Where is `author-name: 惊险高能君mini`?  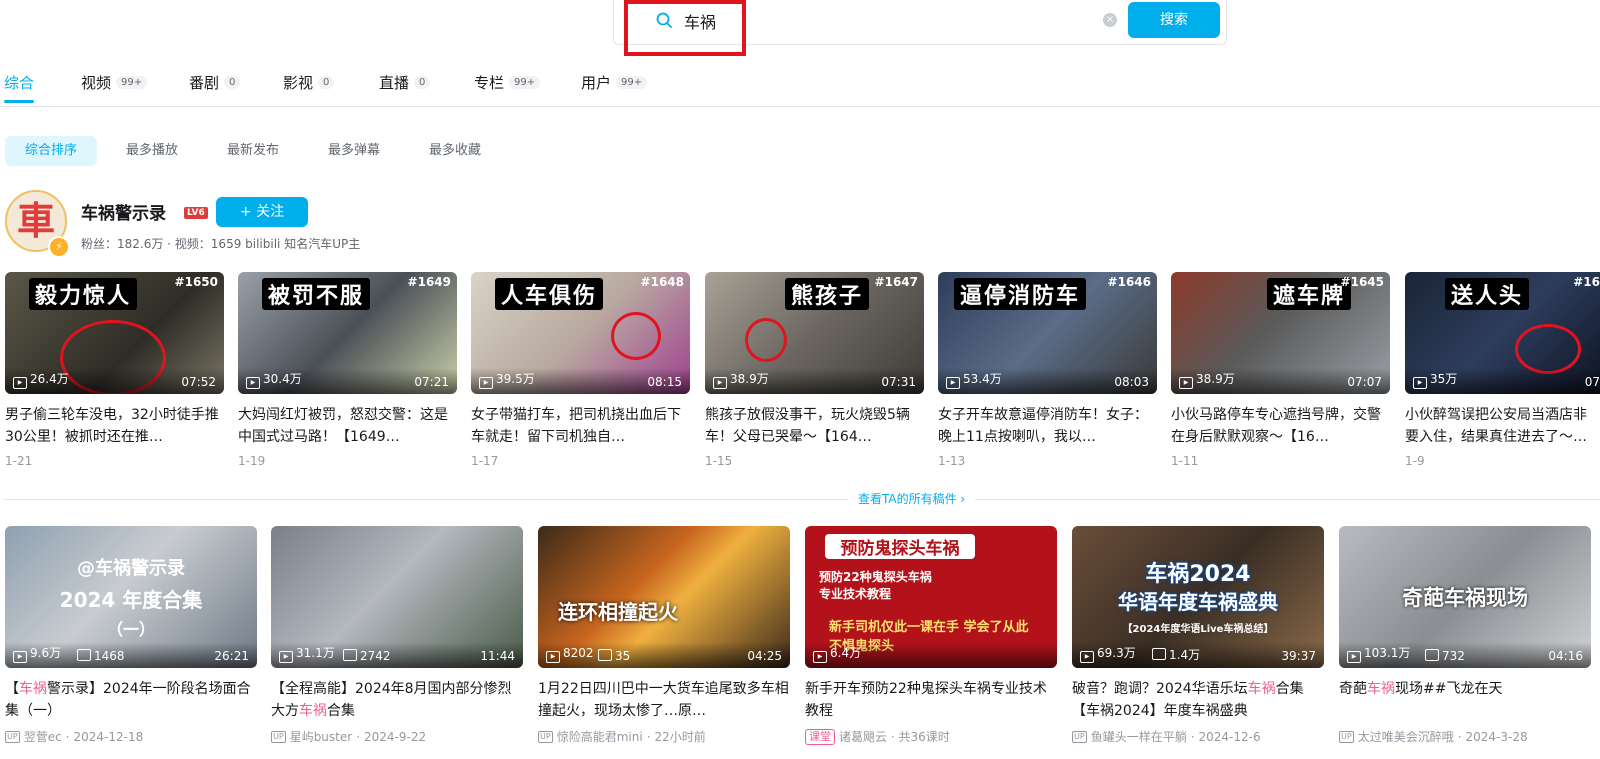
author-name: 惊险高能君mini is located at coordinates (600, 736).